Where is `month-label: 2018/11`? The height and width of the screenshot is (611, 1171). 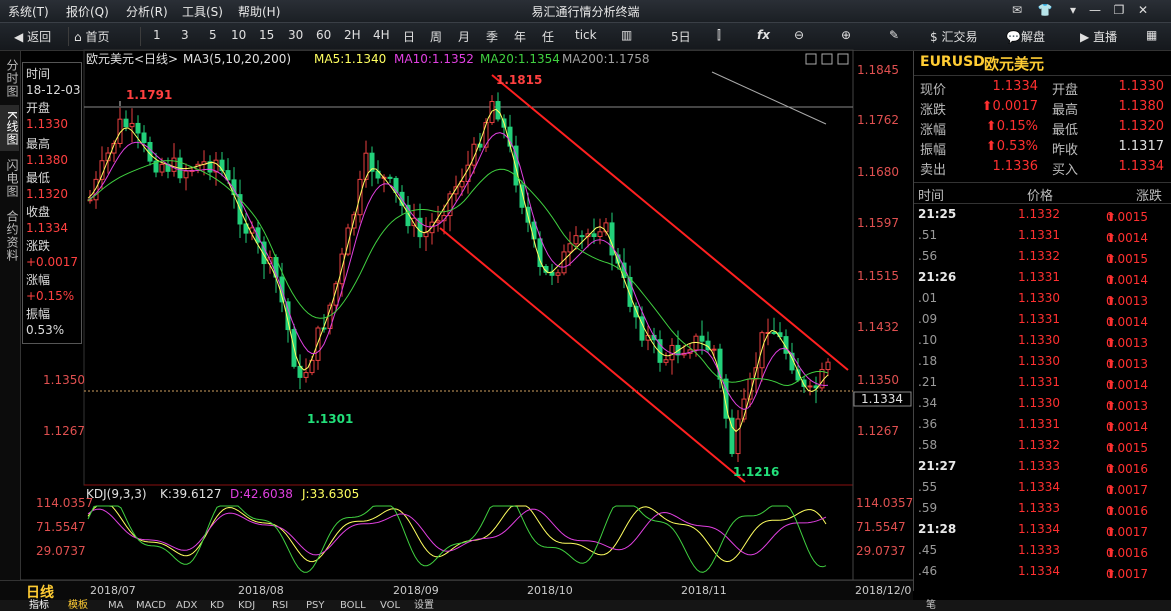 month-label: 2018/11 is located at coordinates (704, 590).